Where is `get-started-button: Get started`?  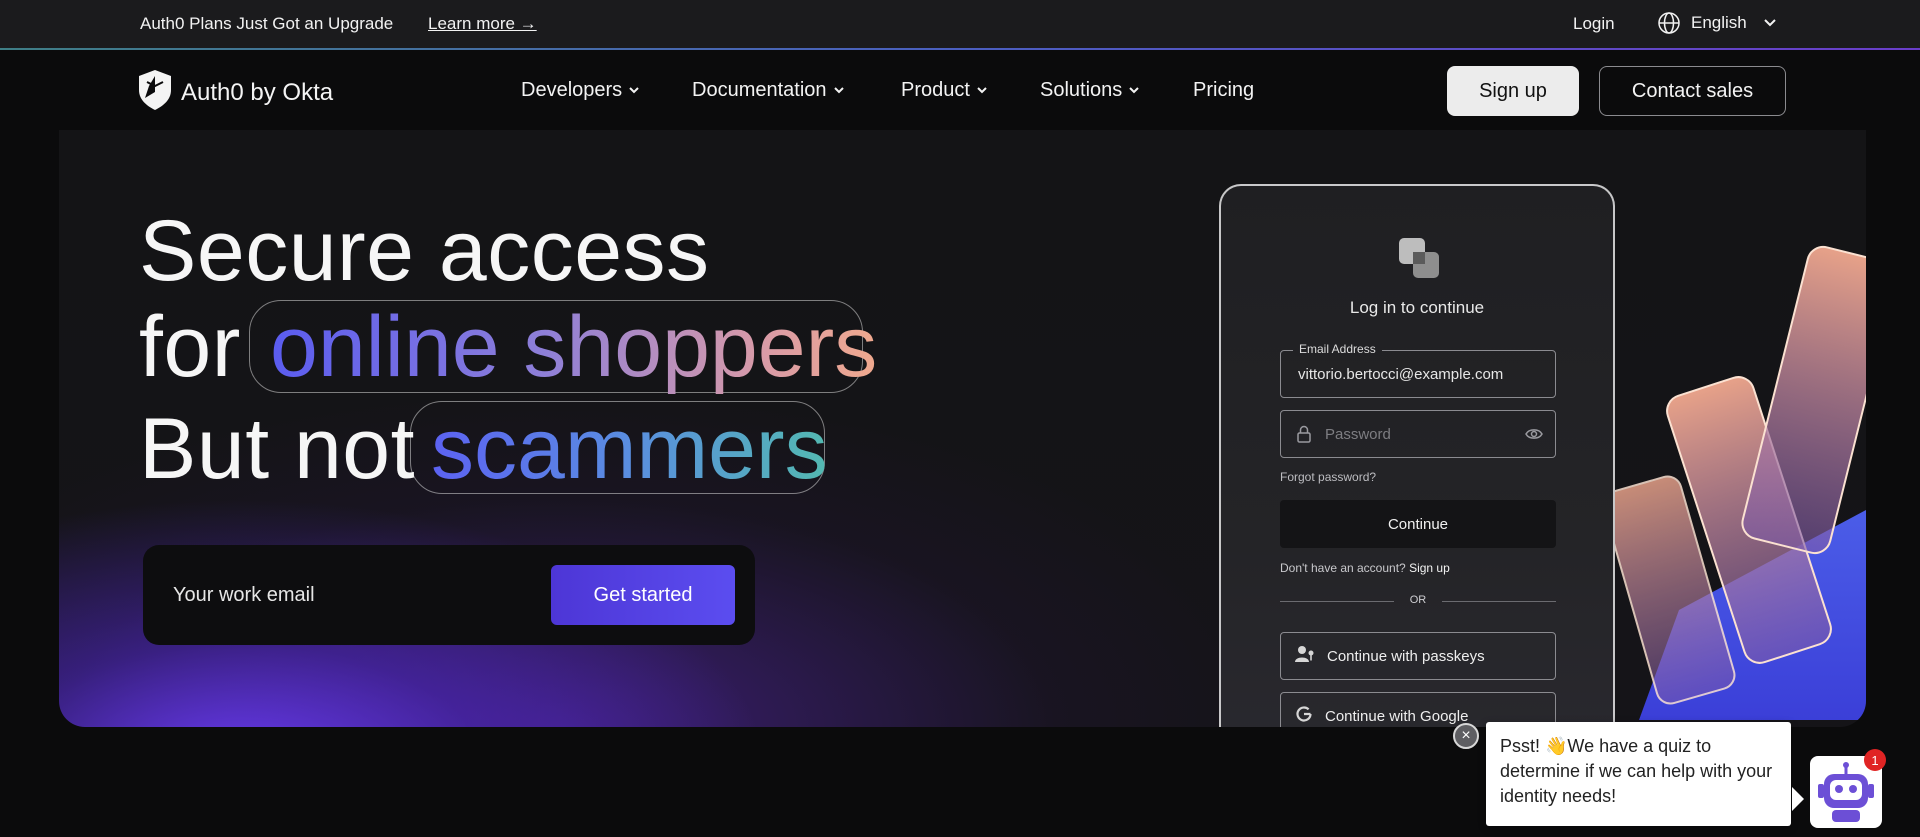
get-started-button: Get started is located at coordinates (643, 595).